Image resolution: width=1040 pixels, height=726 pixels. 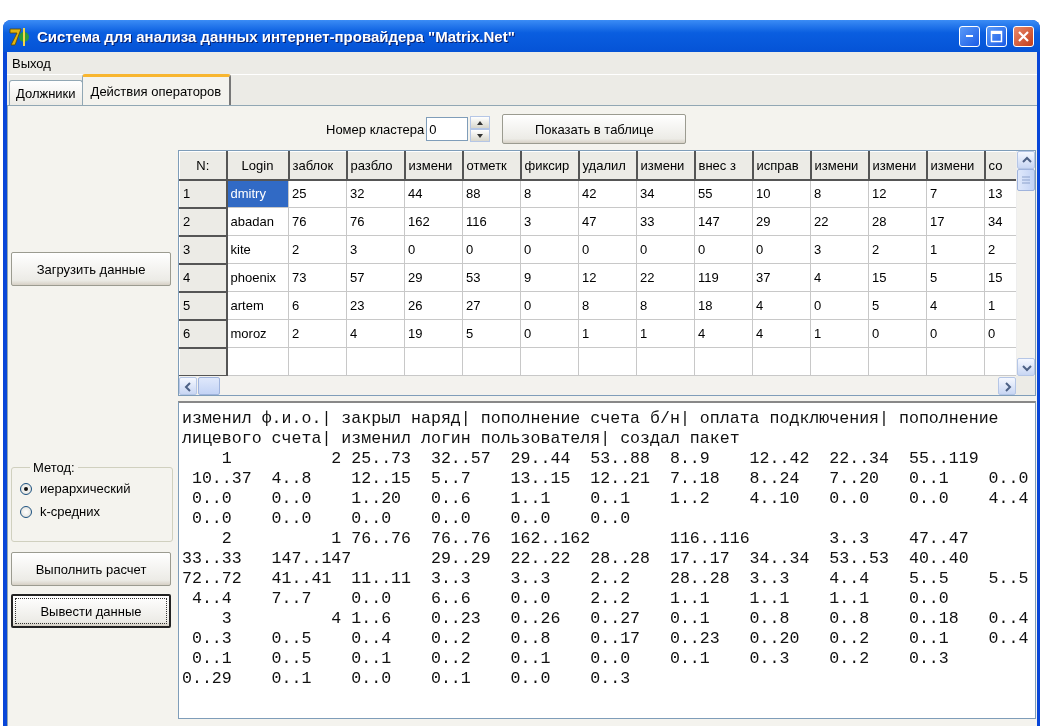 I want to click on table-cell: 44, so click(x=433, y=193).